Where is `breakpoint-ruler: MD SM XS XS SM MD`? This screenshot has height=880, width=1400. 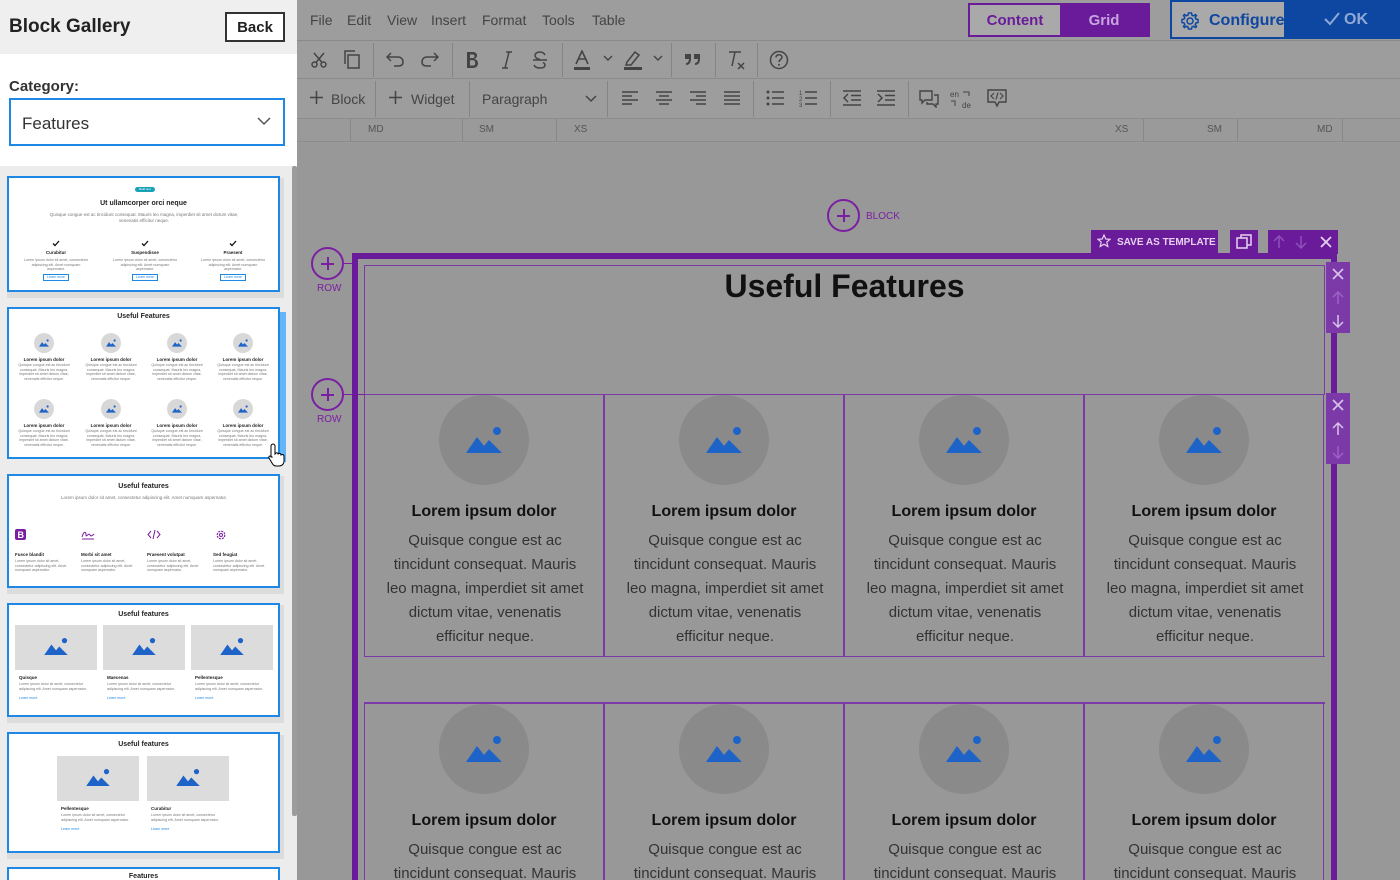
breakpoint-ruler: MD SM XS XS SM MD is located at coordinates (848, 130).